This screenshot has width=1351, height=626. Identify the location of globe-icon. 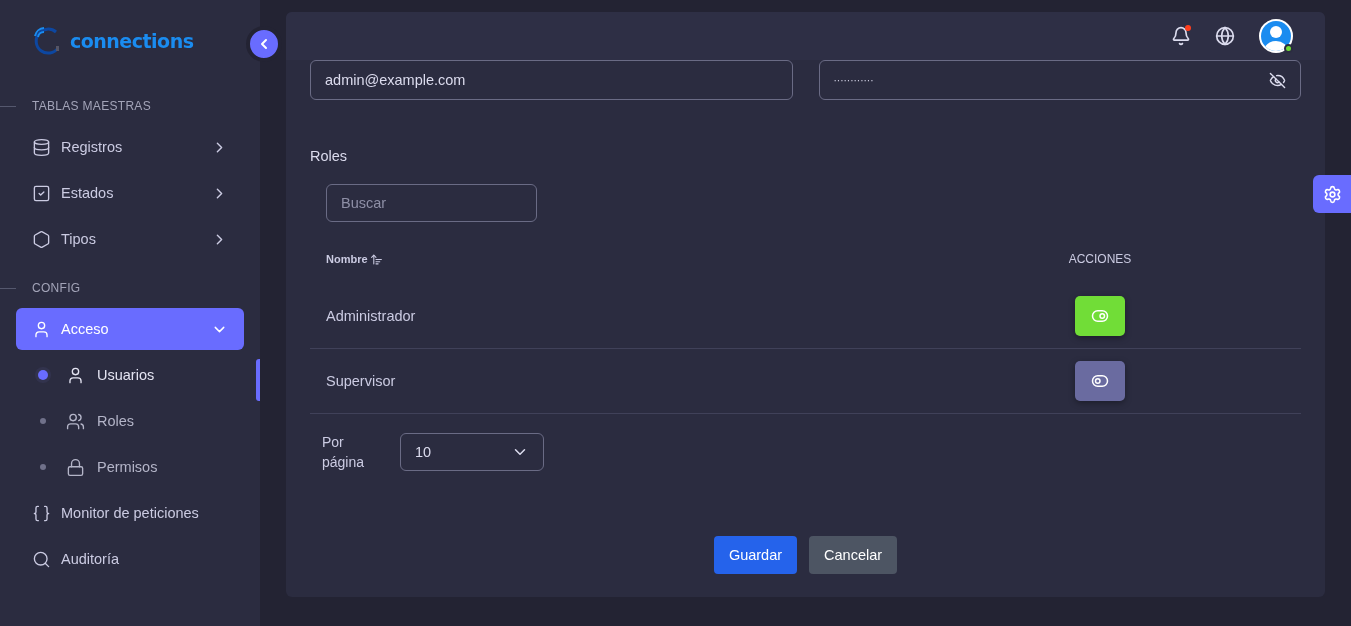
(1225, 36).